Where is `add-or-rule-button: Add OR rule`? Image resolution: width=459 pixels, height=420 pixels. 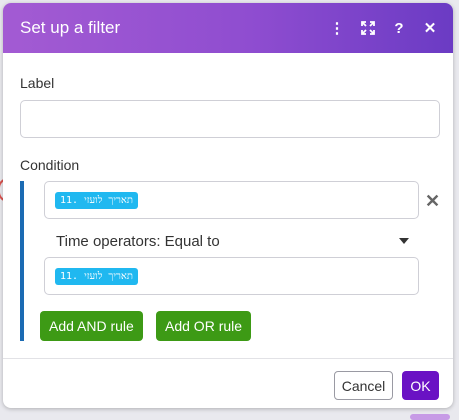 add-or-rule-button: Add OR rule is located at coordinates (204, 326).